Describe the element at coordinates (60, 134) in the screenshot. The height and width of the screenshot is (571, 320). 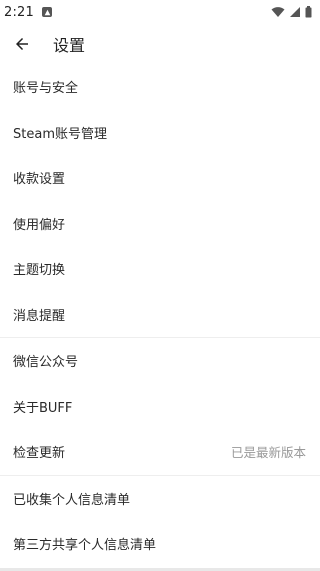
I see `settings-item-label: Steam账号管理` at that location.